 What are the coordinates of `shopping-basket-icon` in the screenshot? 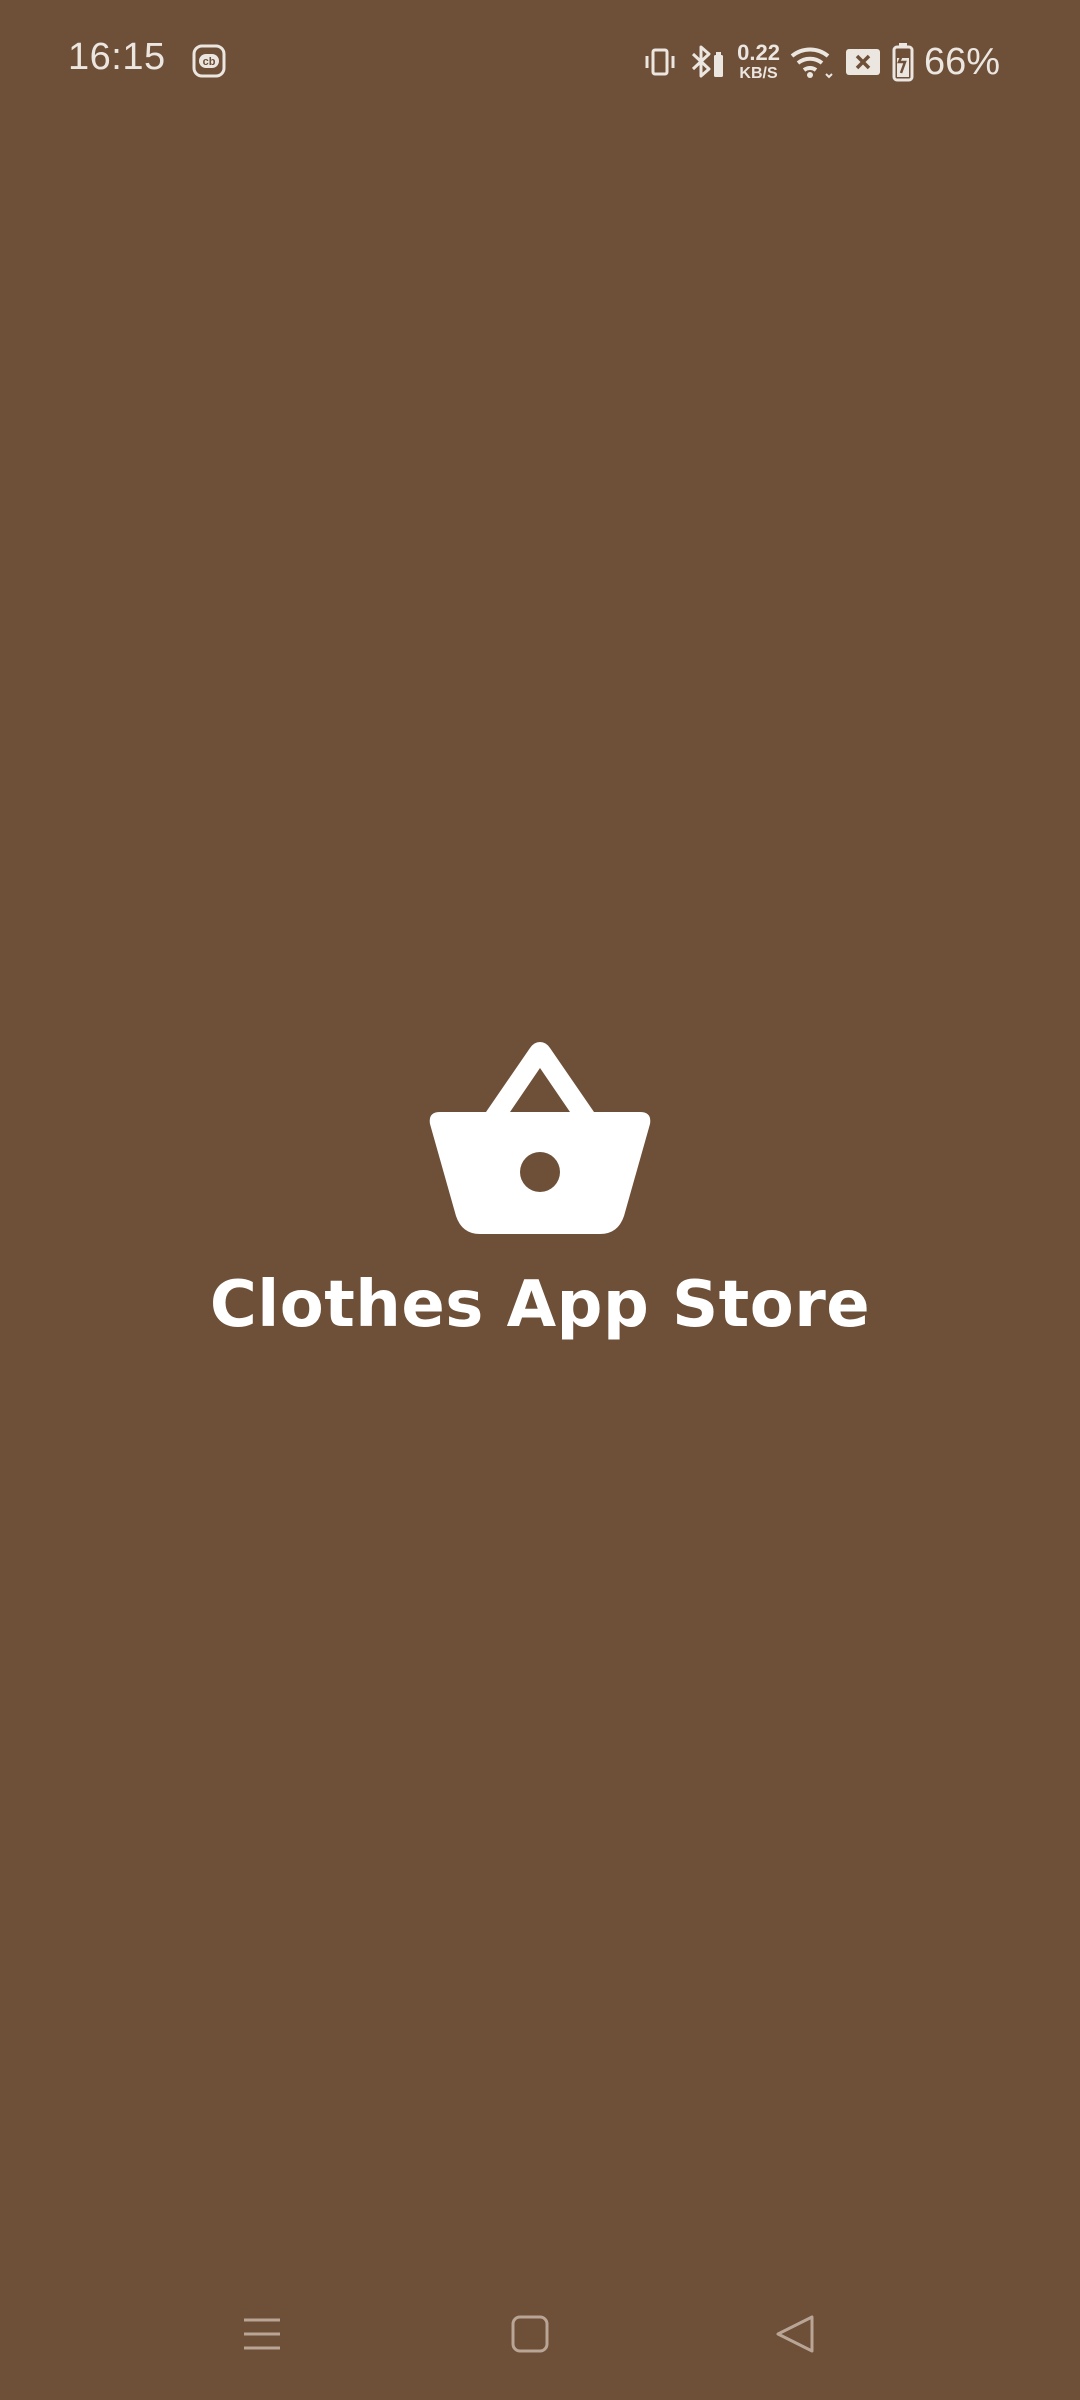 It's located at (540, 1138).